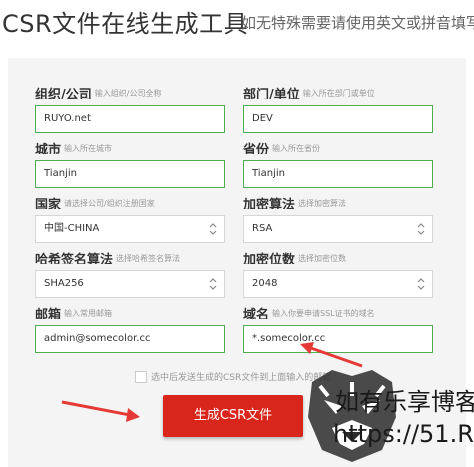  I want to click on dept-hint: 输入所在部门或单位, so click(338, 93).